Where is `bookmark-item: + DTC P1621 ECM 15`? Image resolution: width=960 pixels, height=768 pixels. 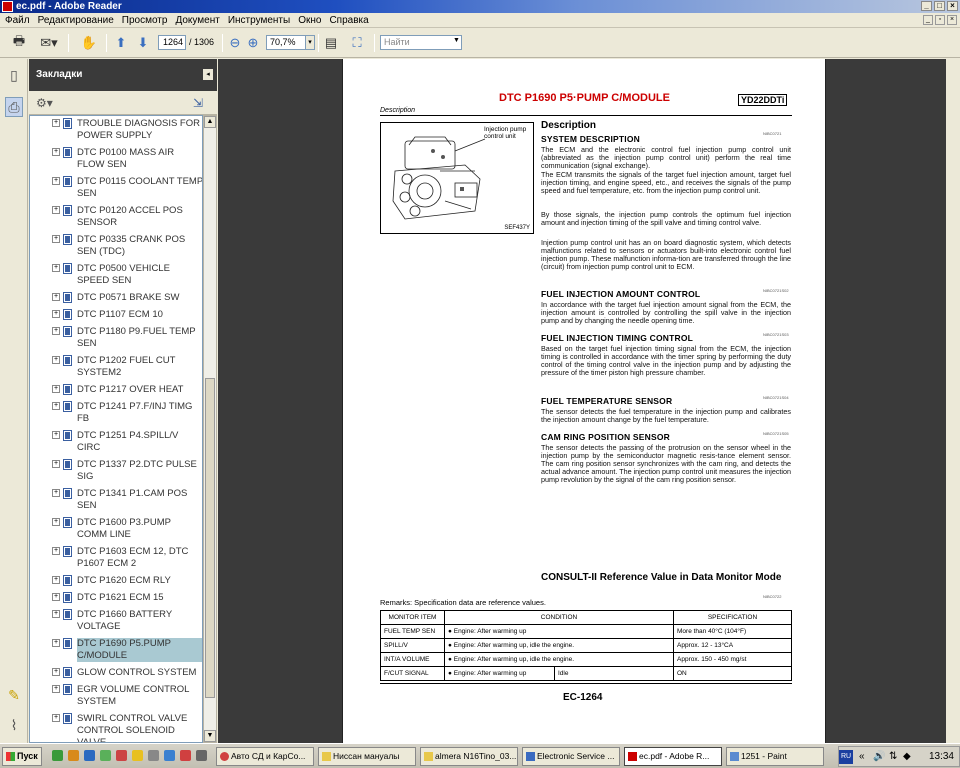 bookmark-item: + DTC P1621 ECM 15 is located at coordinates (116, 600).